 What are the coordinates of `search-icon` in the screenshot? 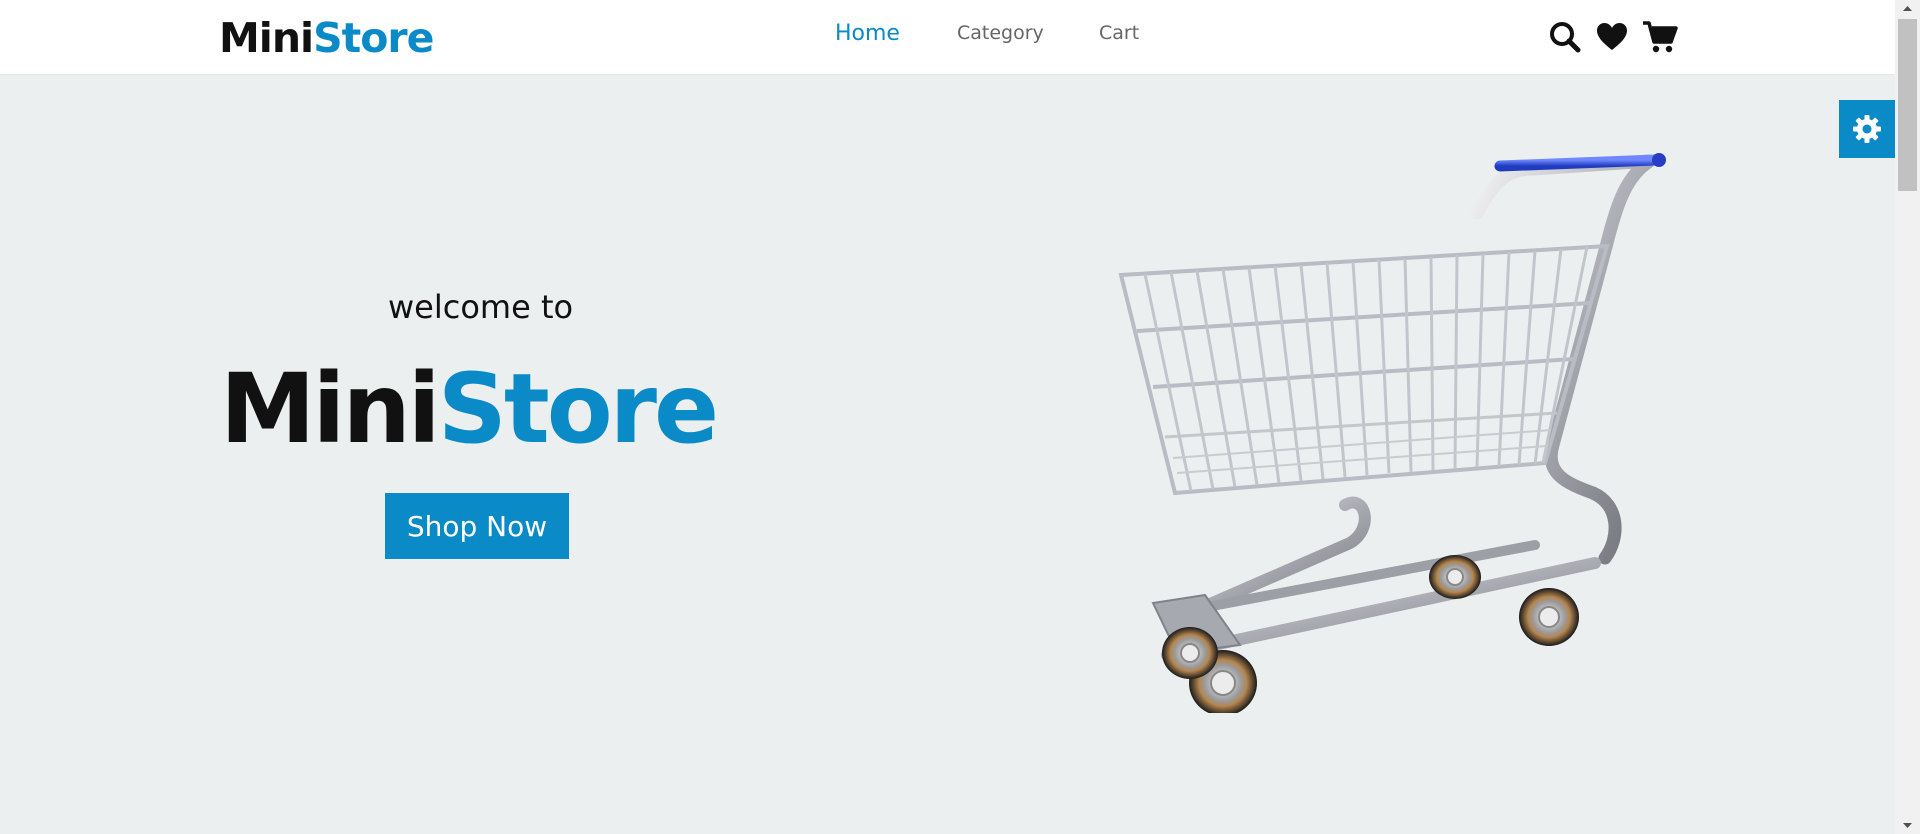 It's located at (1565, 37).